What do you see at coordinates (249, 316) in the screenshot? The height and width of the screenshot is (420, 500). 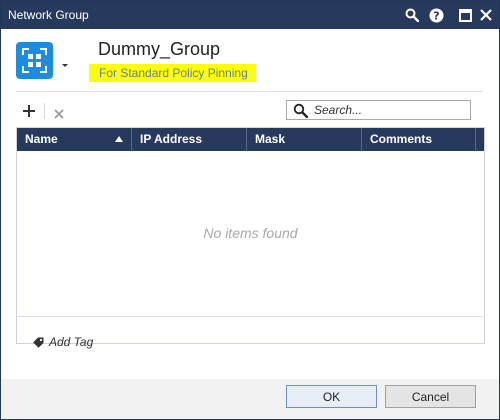 I see `tags-divider` at bounding box center [249, 316].